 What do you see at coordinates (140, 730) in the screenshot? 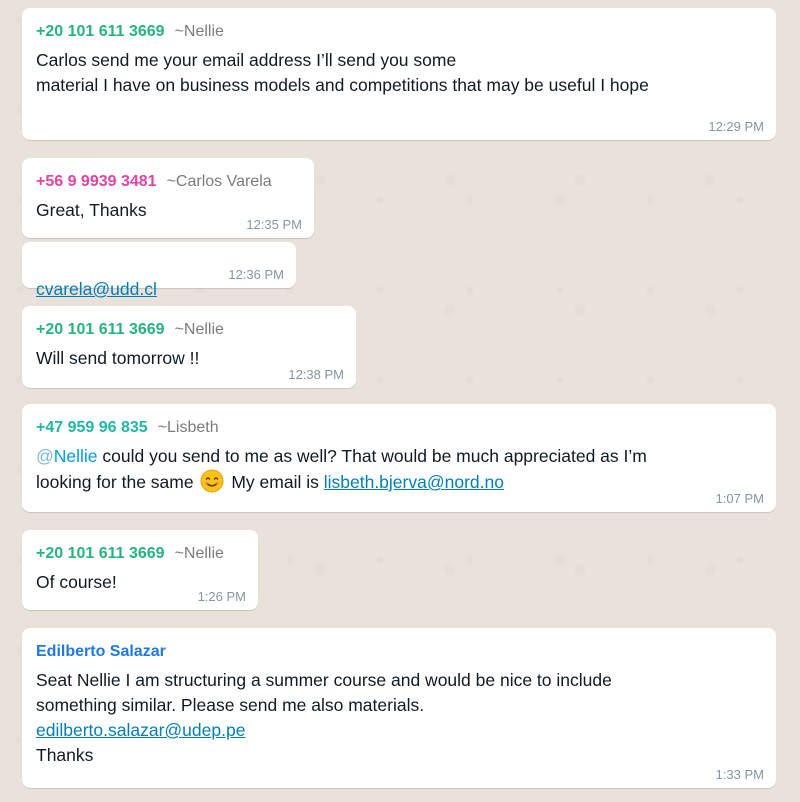
I see `email-link: edilberto.salazar@udep.pe` at bounding box center [140, 730].